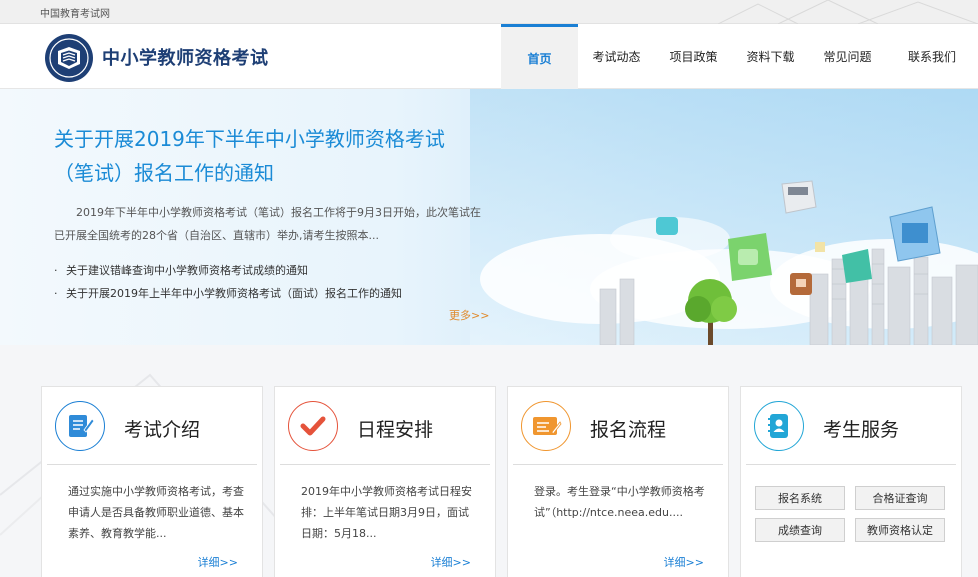 The width and height of the screenshot is (978, 577). I want to click on more-link: 更多>>, so click(469, 315).